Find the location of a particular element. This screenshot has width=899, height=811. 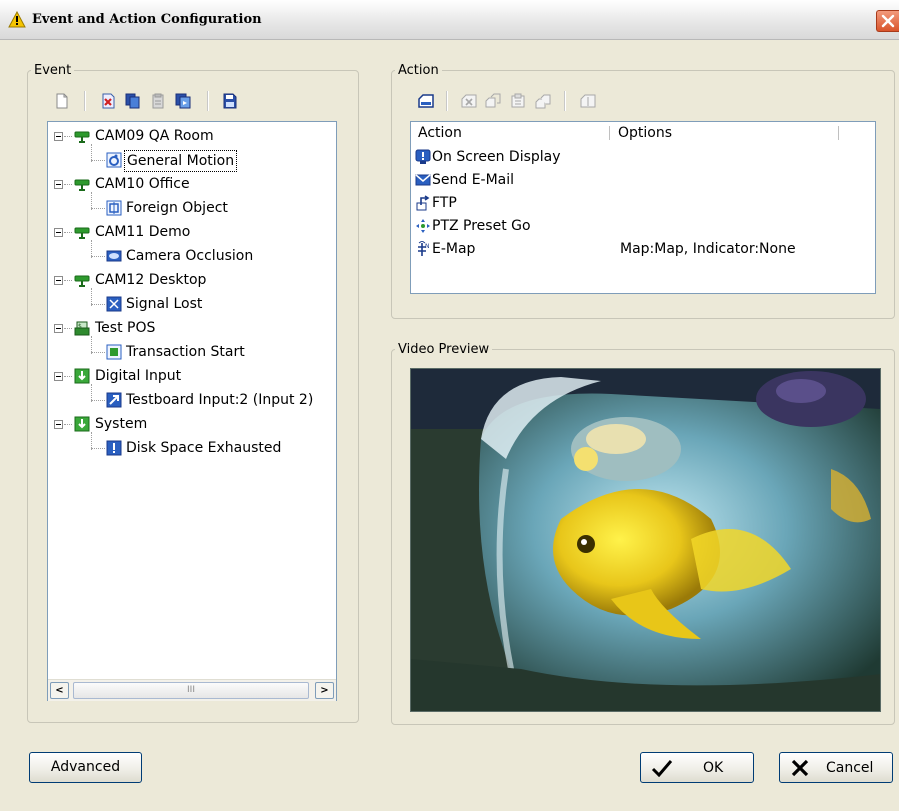

tree-device-node: $ Test POS is located at coordinates (115, 329).